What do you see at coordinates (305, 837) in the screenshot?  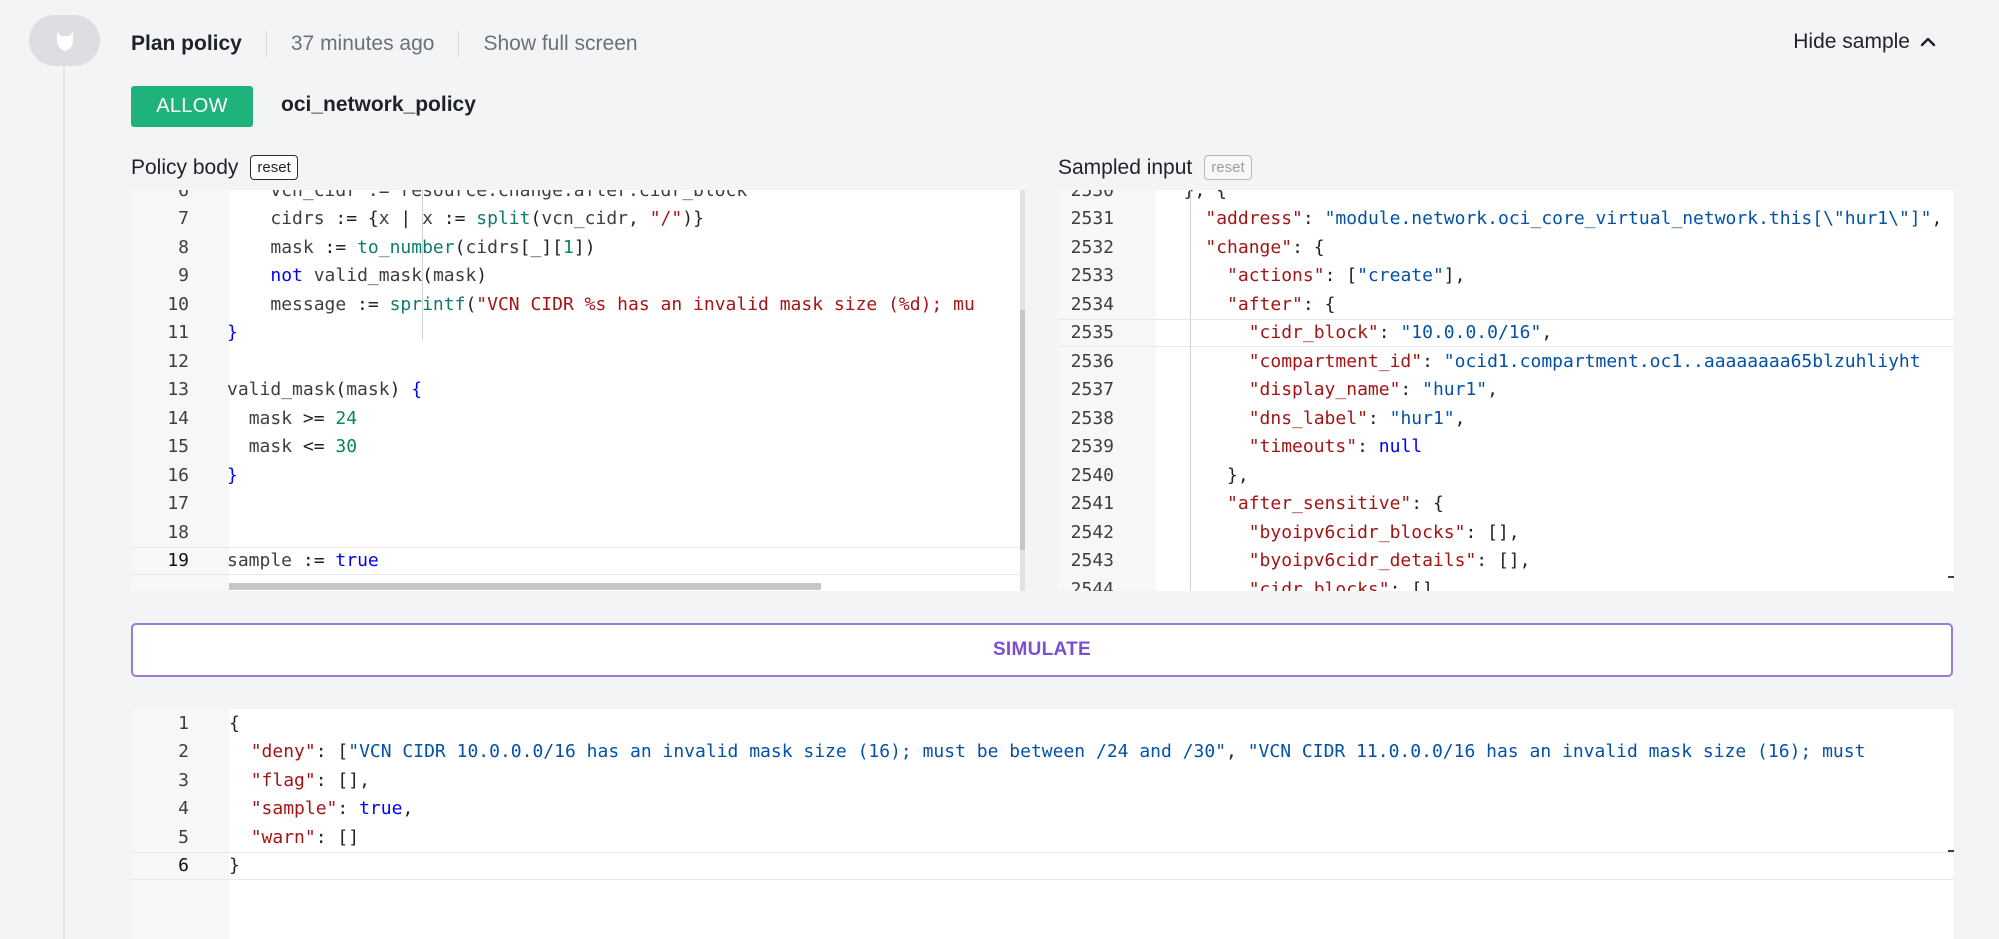 I see `code-text: "warn": []` at bounding box center [305, 837].